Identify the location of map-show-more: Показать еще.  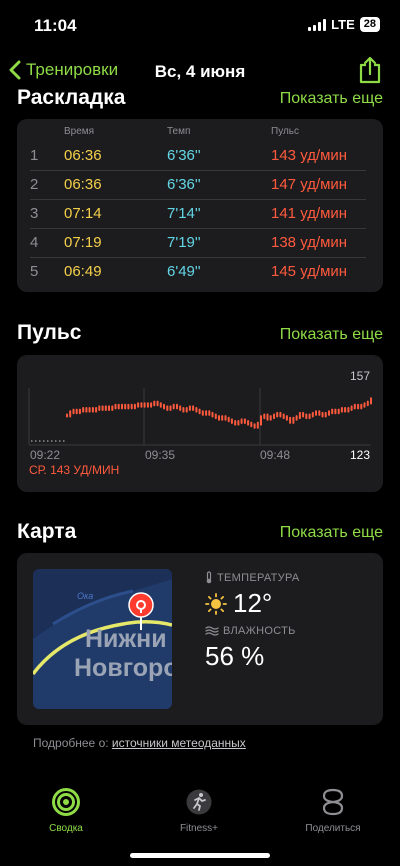
(331, 533).